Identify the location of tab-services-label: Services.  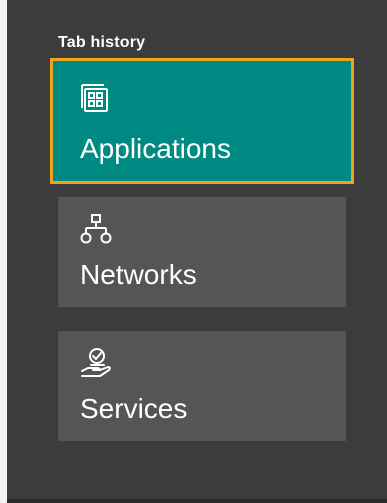
(134, 408).